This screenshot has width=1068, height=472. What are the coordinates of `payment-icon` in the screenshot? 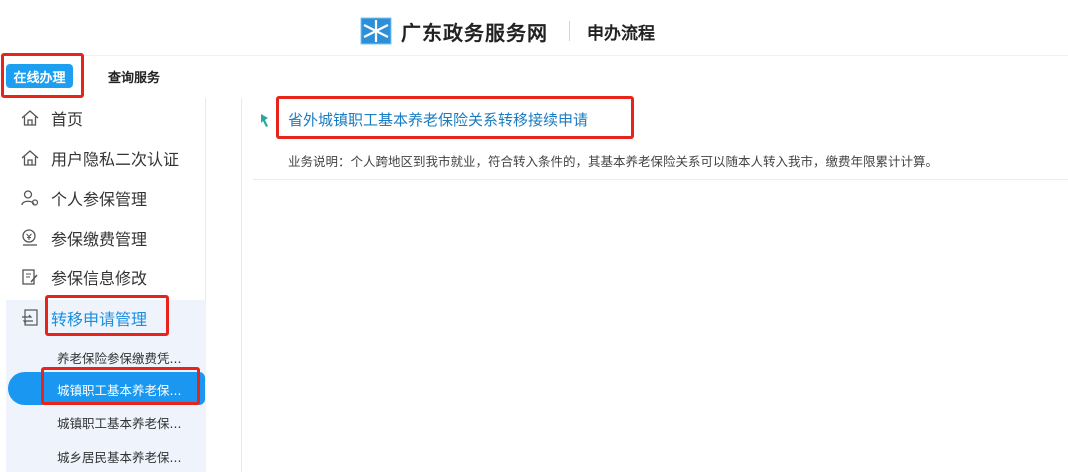 It's located at (30, 238).